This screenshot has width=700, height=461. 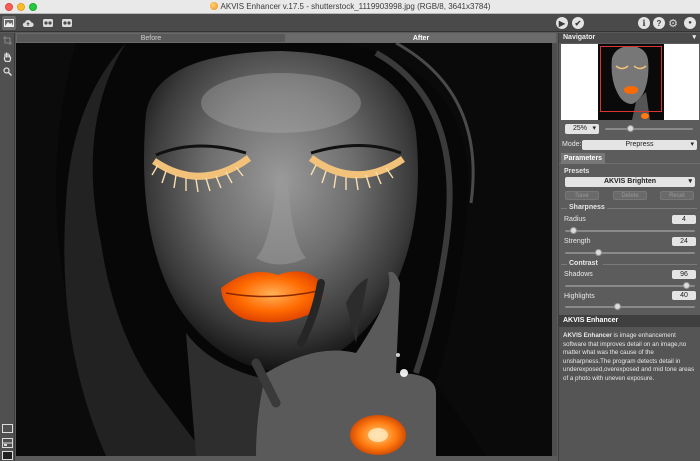 What do you see at coordinates (151, 38) in the screenshot?
I see `tab-before: Before` at bounding box center [151, 38].